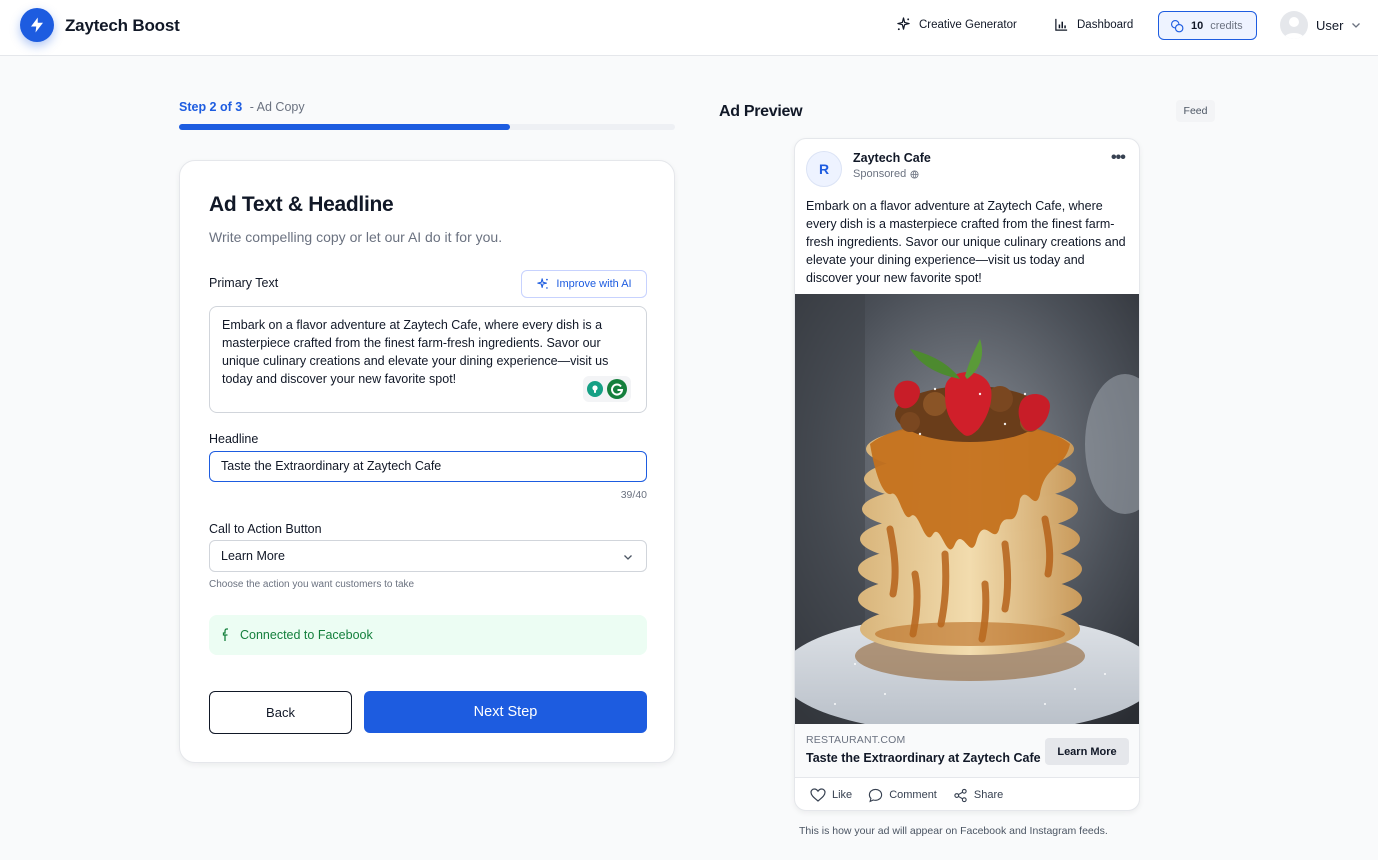 Image resolution: width=1378 pixels, height=860 pixels. Describe the element at coordinates (831, 795) in the screenshot. I see `like-action: Like` at that location.